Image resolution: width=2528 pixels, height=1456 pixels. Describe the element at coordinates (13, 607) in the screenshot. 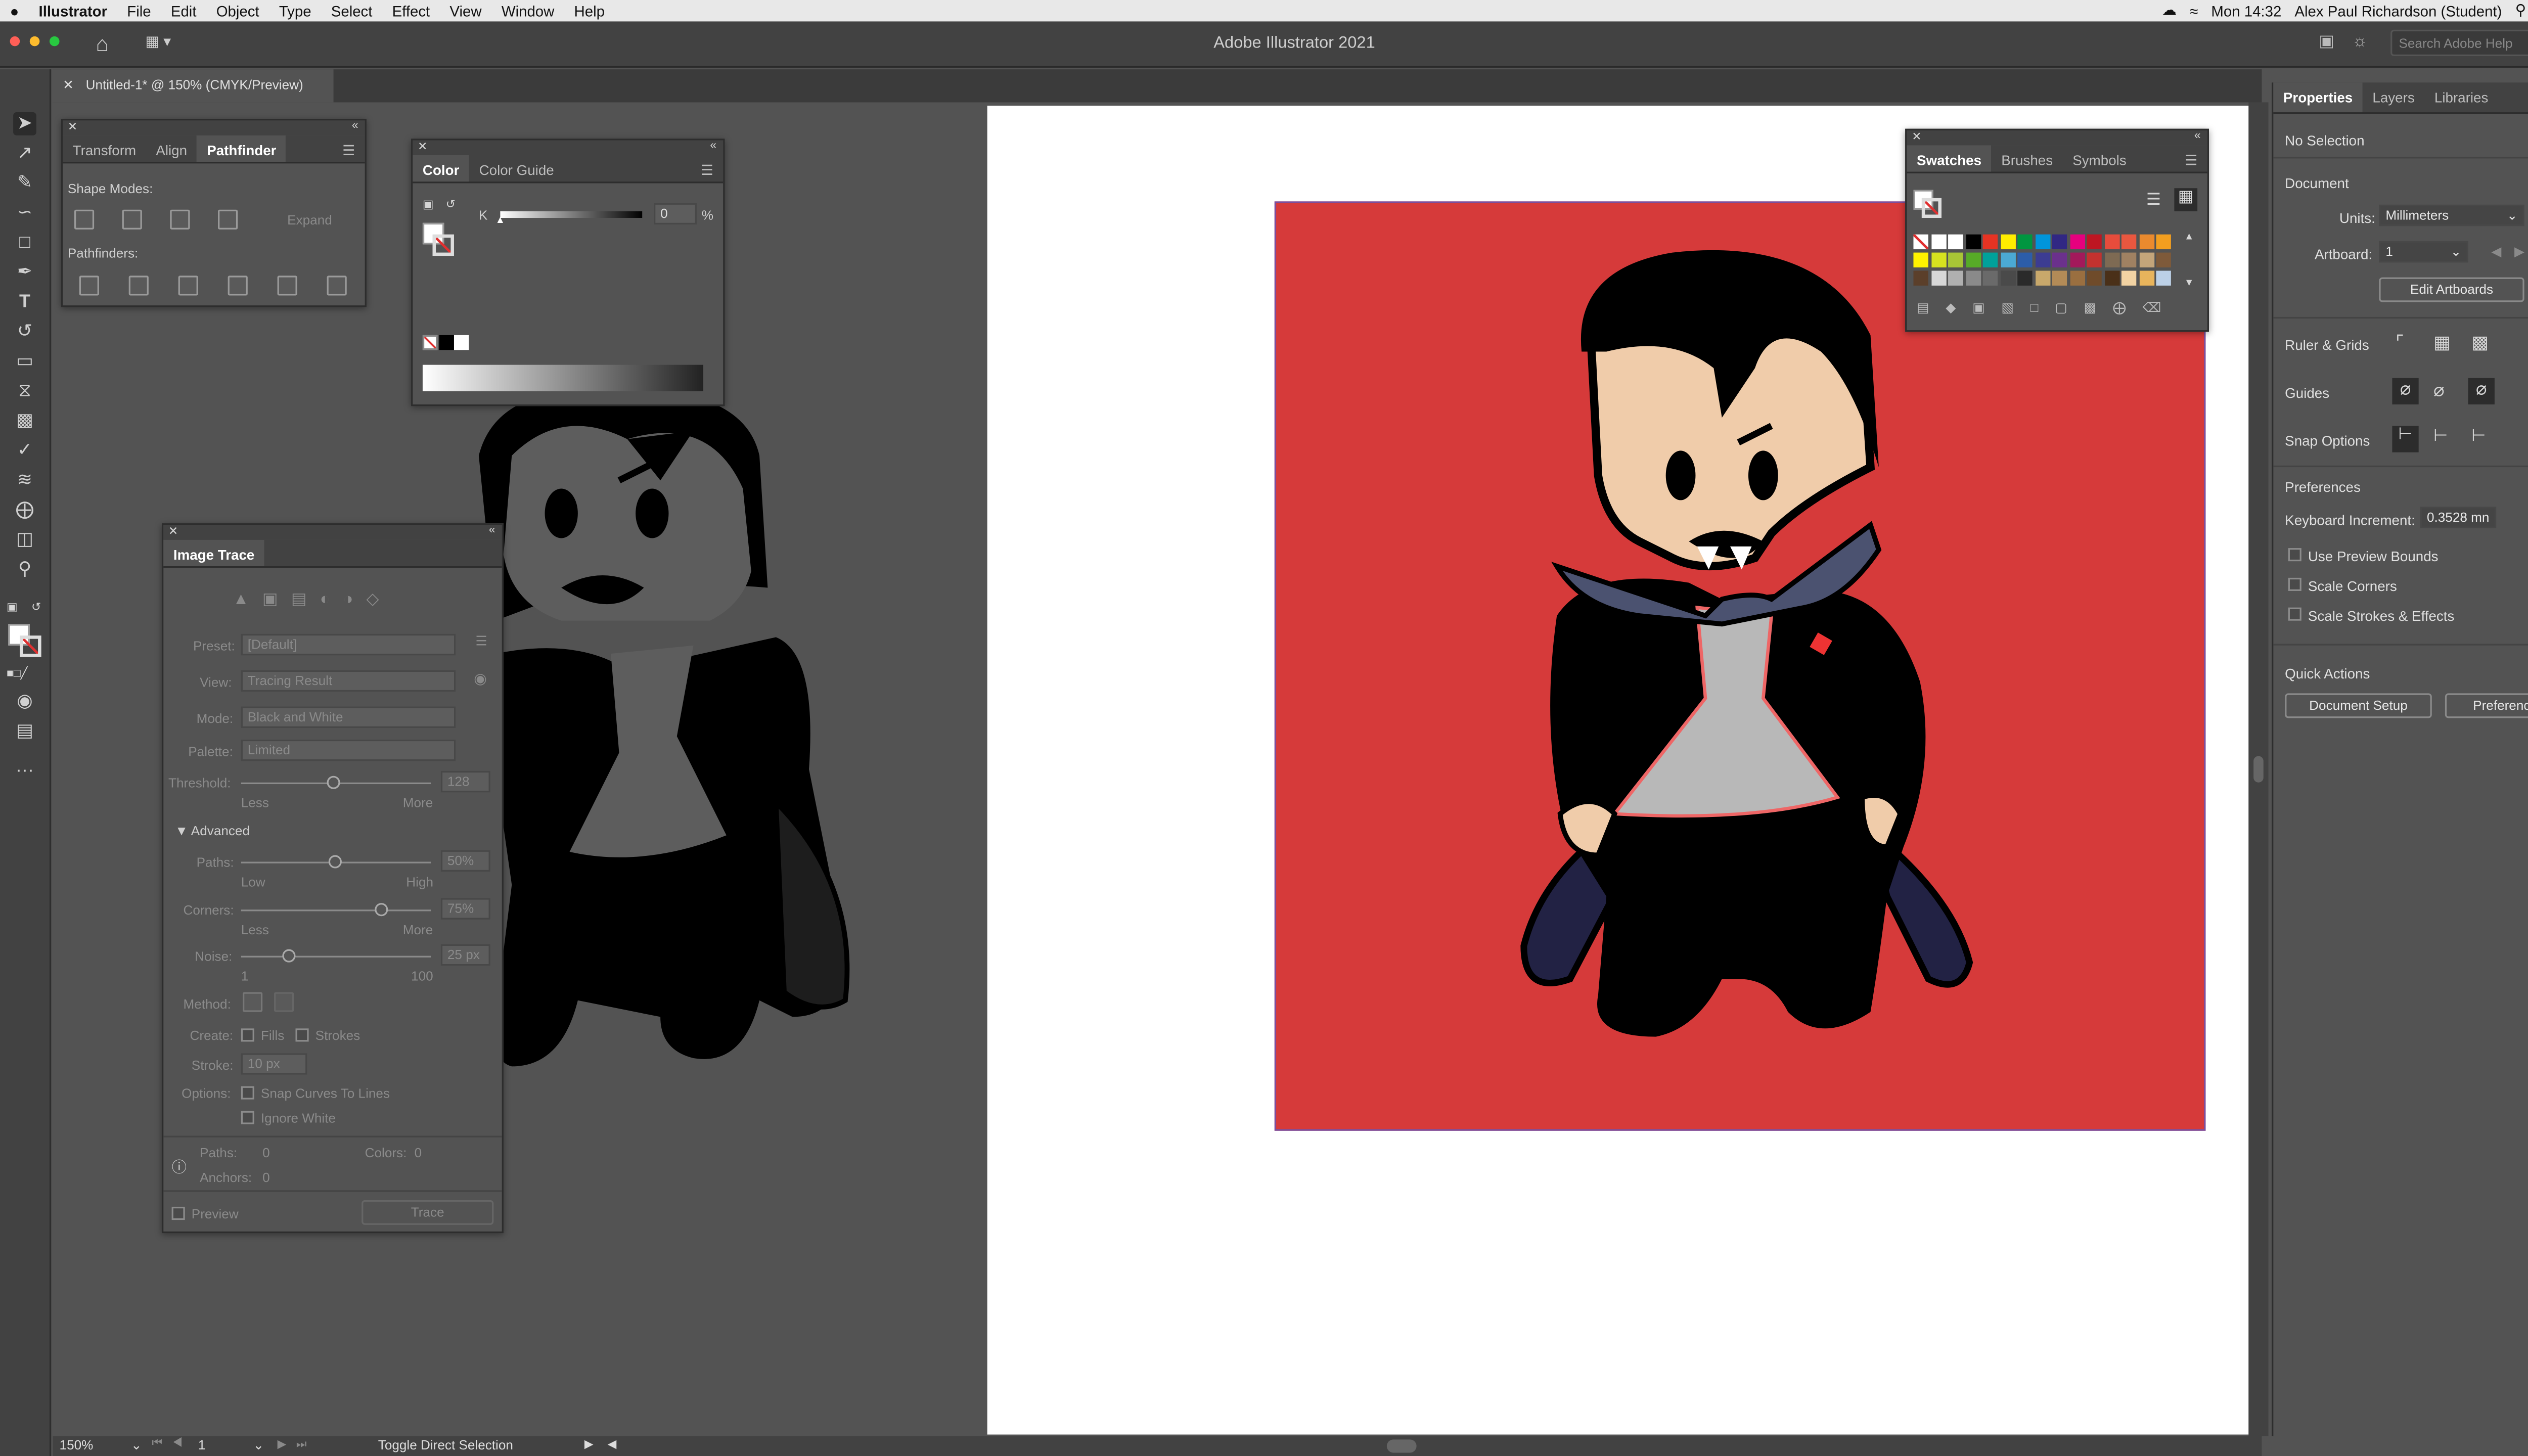

I see `default-colors-icon: ▣` at that location.